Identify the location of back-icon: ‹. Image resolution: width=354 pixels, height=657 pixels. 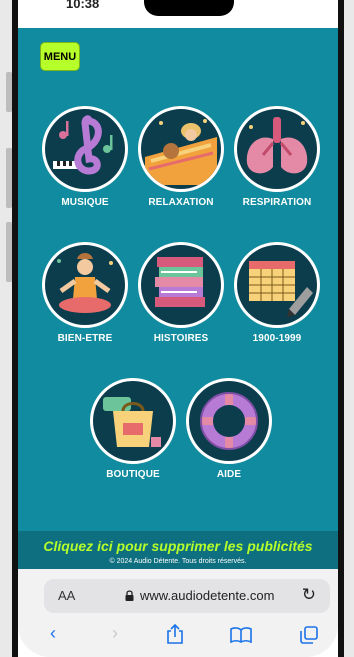
(53, 633).